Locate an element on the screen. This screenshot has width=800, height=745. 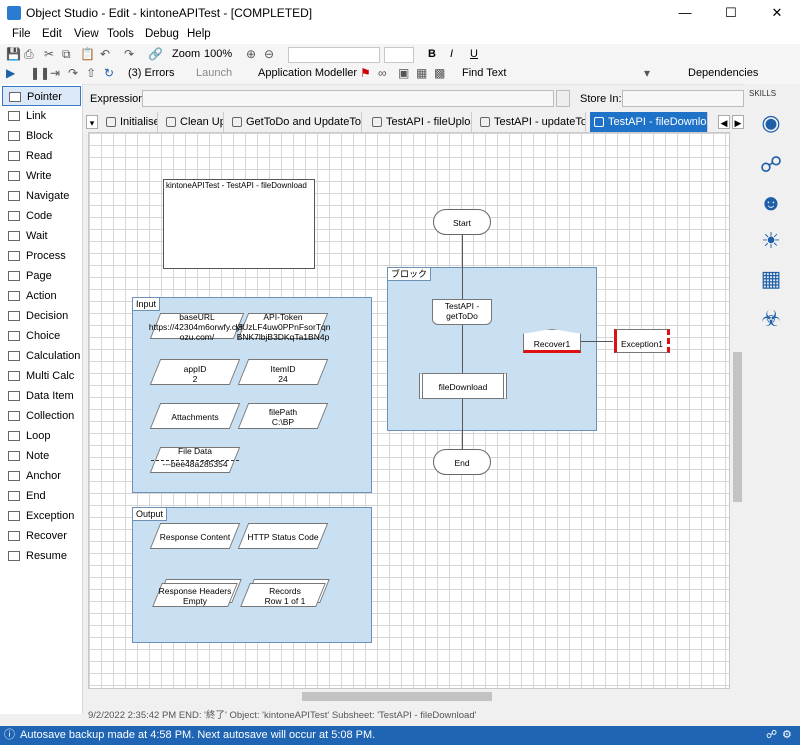
tool-pointer: Pointer is located at coordinates (41, 96).